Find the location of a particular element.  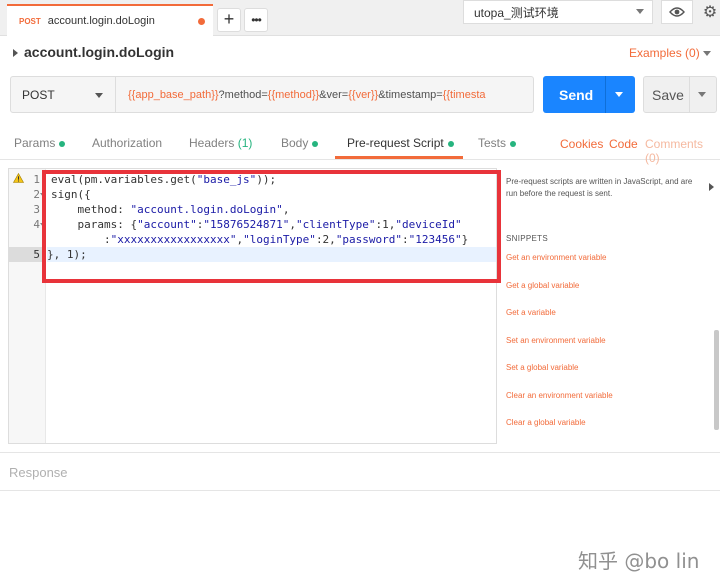

cookies-link: Cookies is located at coordinates (581, 144).